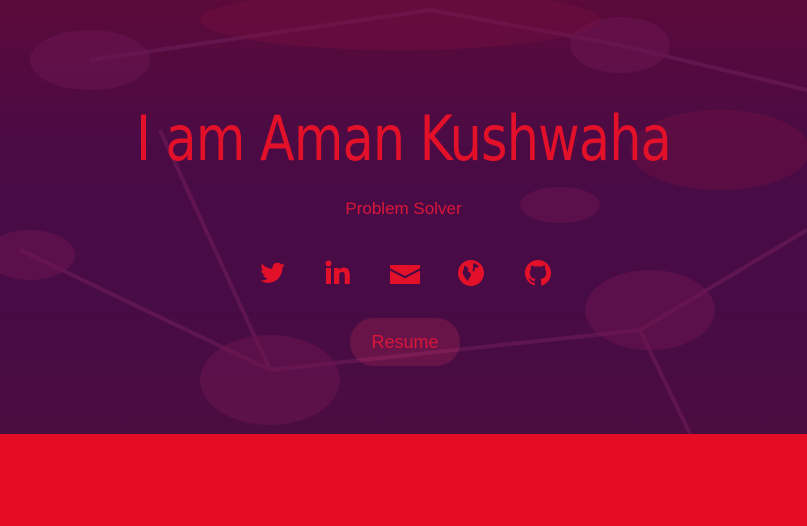  What do you see at coordinates (404, 138) in the screenshot?
I see `hero-title: I am Aman Kushwaha` at bounding box center [404, 138].